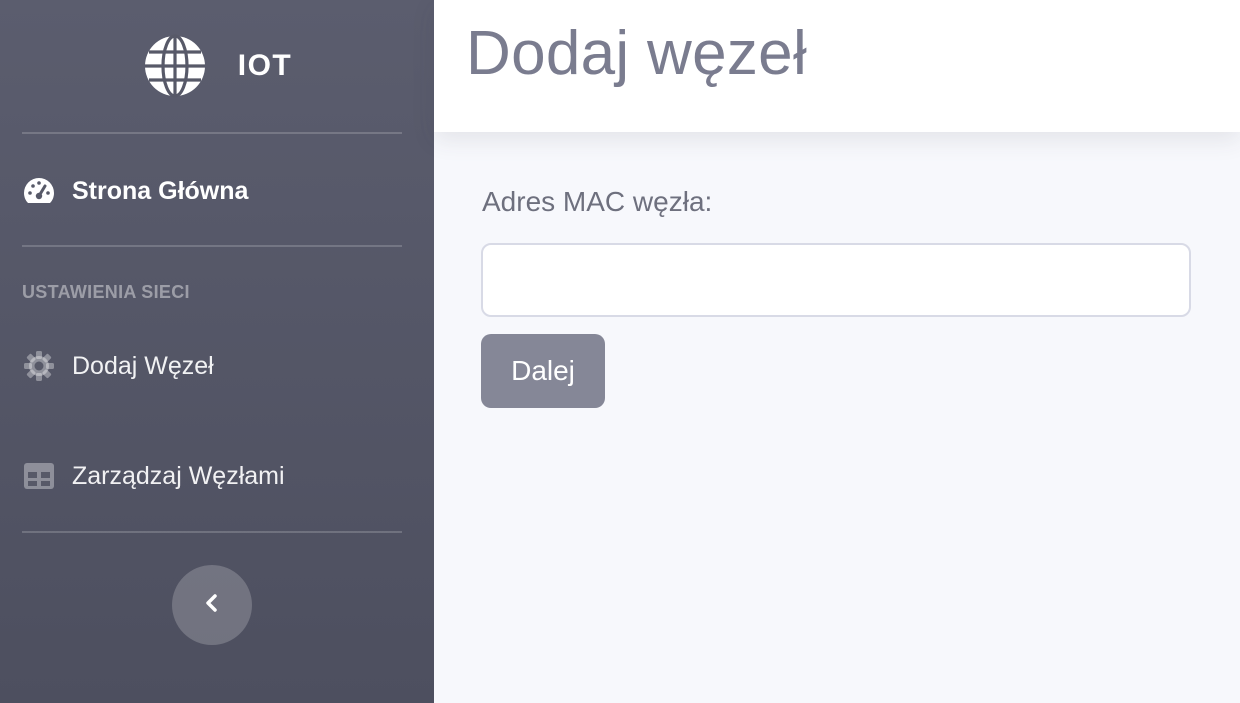 The width and height of the screenshot is (1240, 703). I want to click on sidebar-item-label: Strona Główna, so click(160, 190).